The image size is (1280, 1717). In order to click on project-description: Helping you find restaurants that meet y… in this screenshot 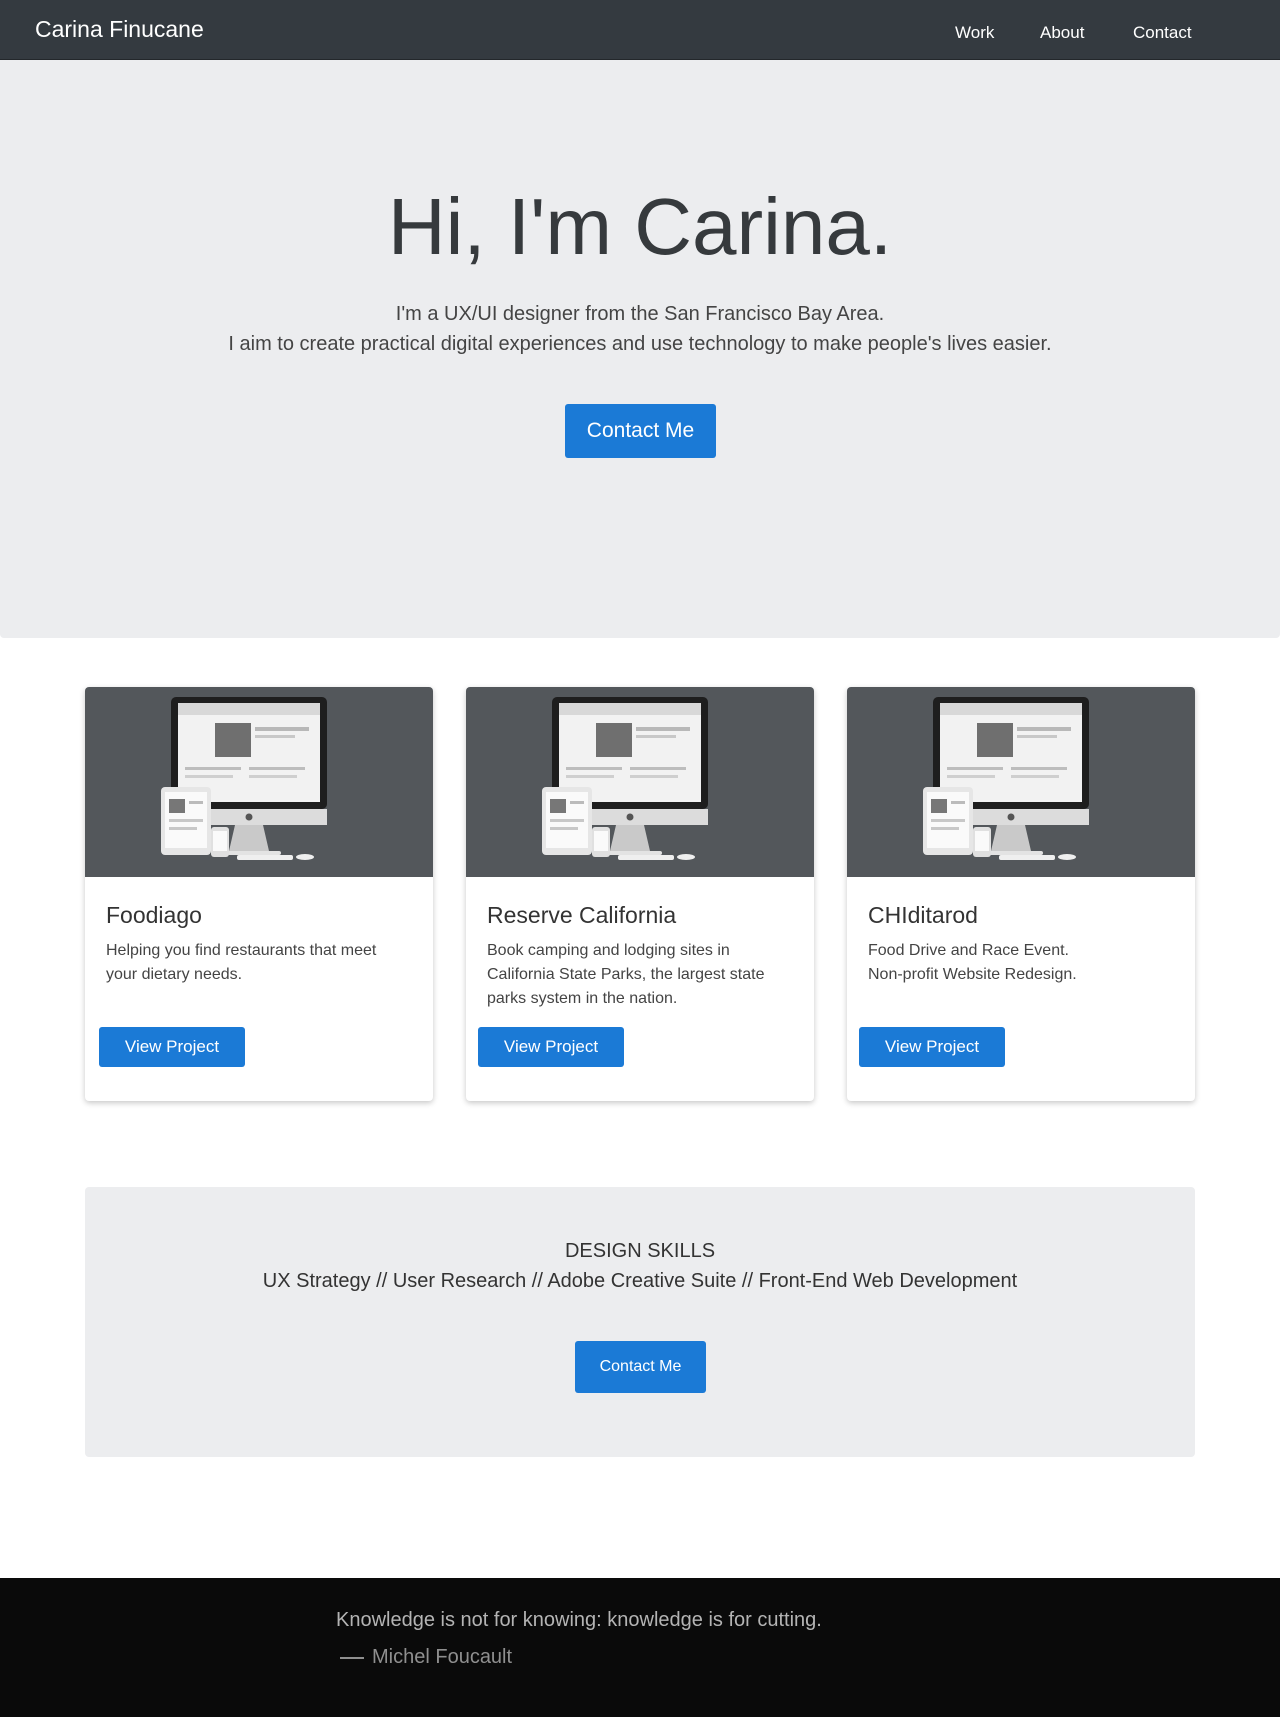, I will do `click(261, 963)`.